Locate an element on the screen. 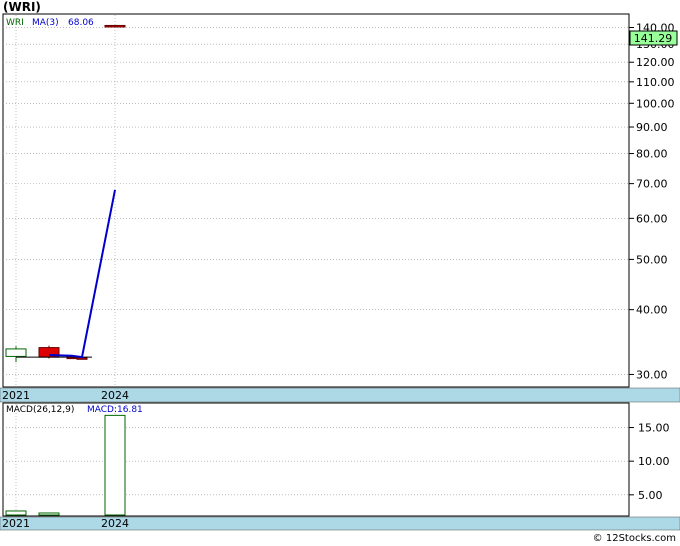 This screenshot has width=680, height=546. macd-x-tick-label: 2024 is located at coordinates (115, 523).